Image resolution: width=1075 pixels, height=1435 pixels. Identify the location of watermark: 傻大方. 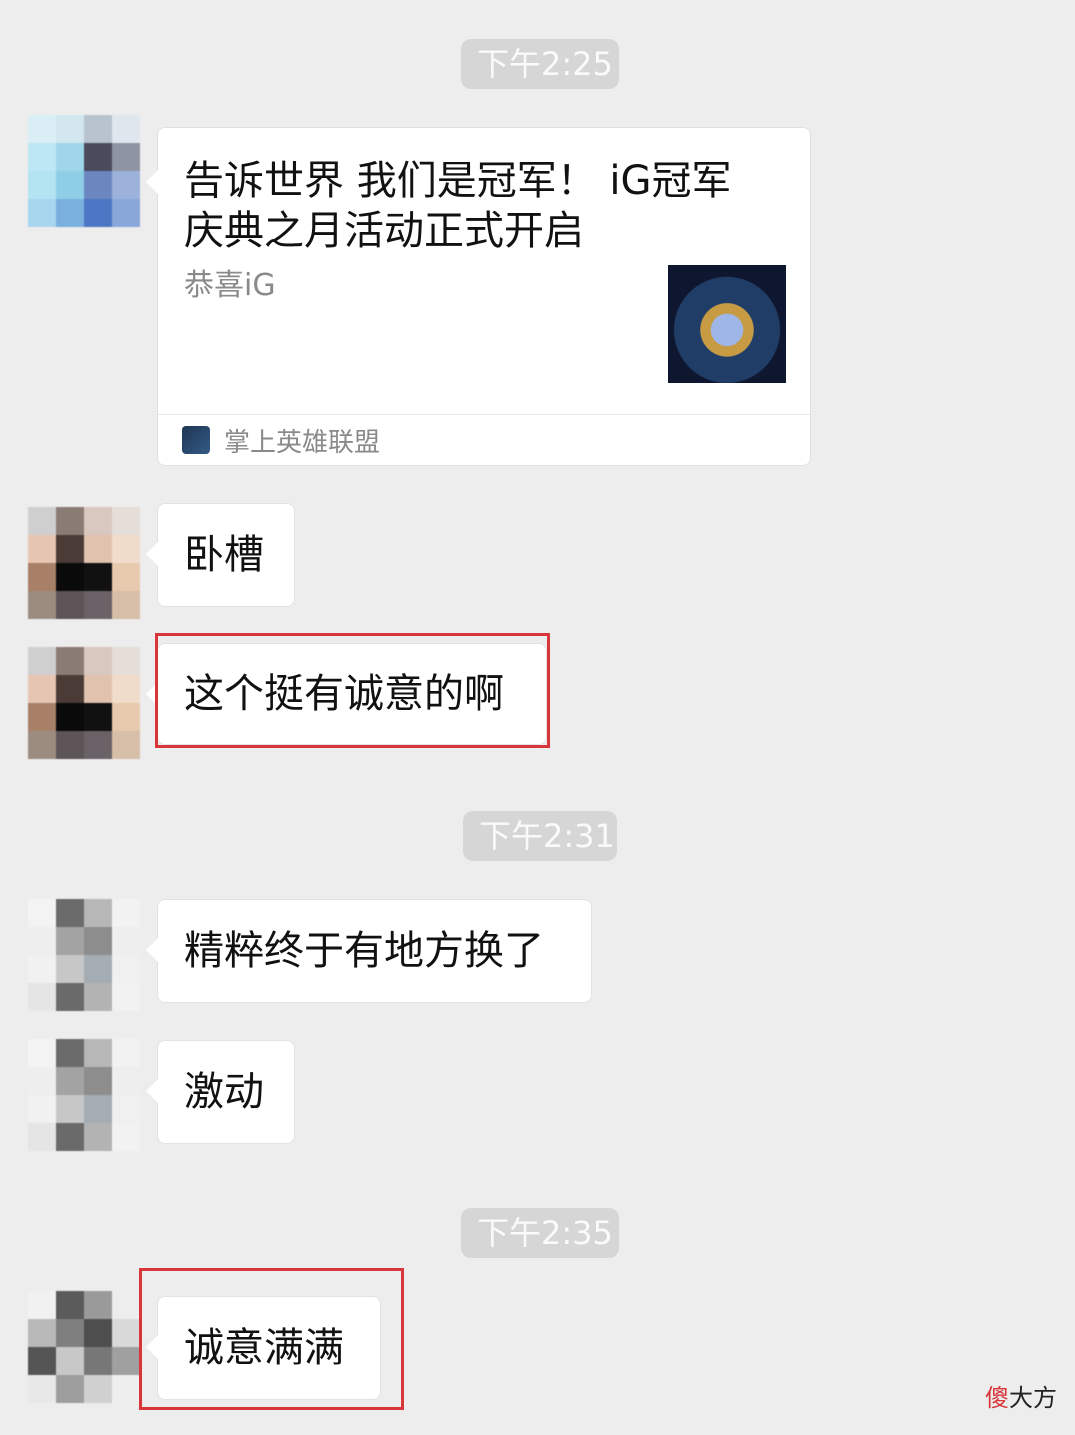
(1021, 1398).